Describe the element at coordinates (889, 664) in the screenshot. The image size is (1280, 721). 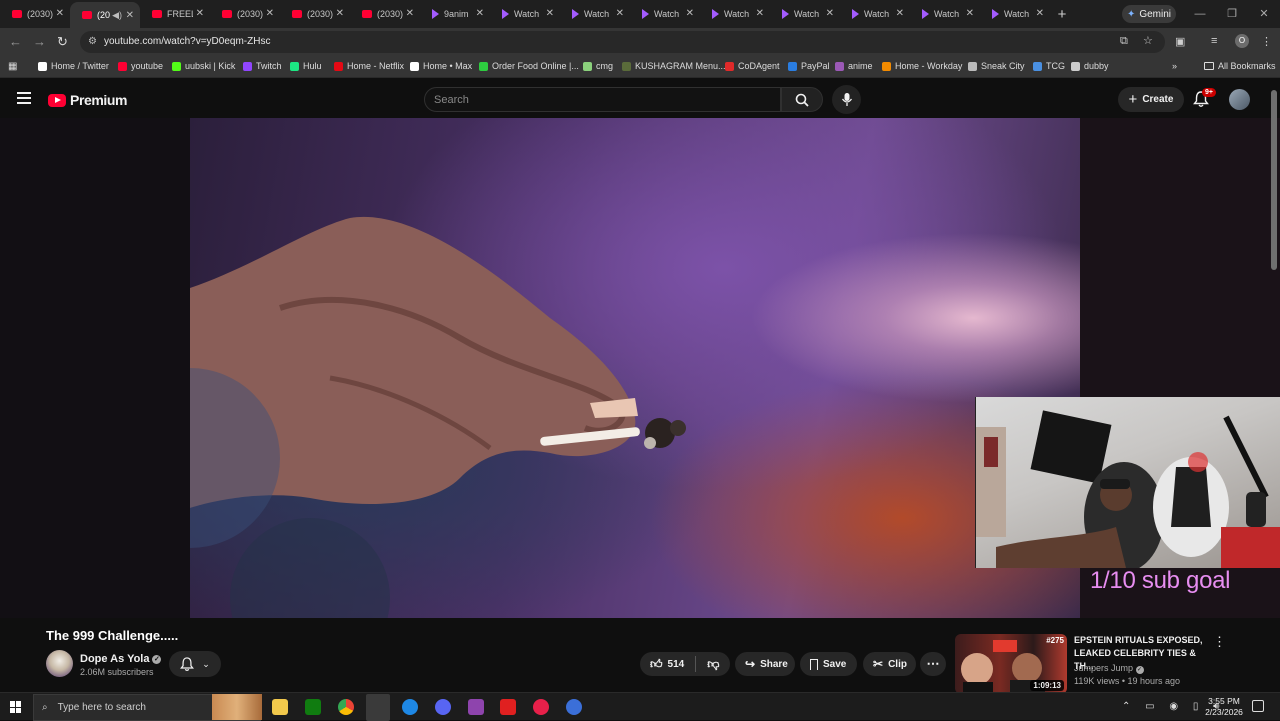
I see `clip-button: ✂ Clip` at that location.